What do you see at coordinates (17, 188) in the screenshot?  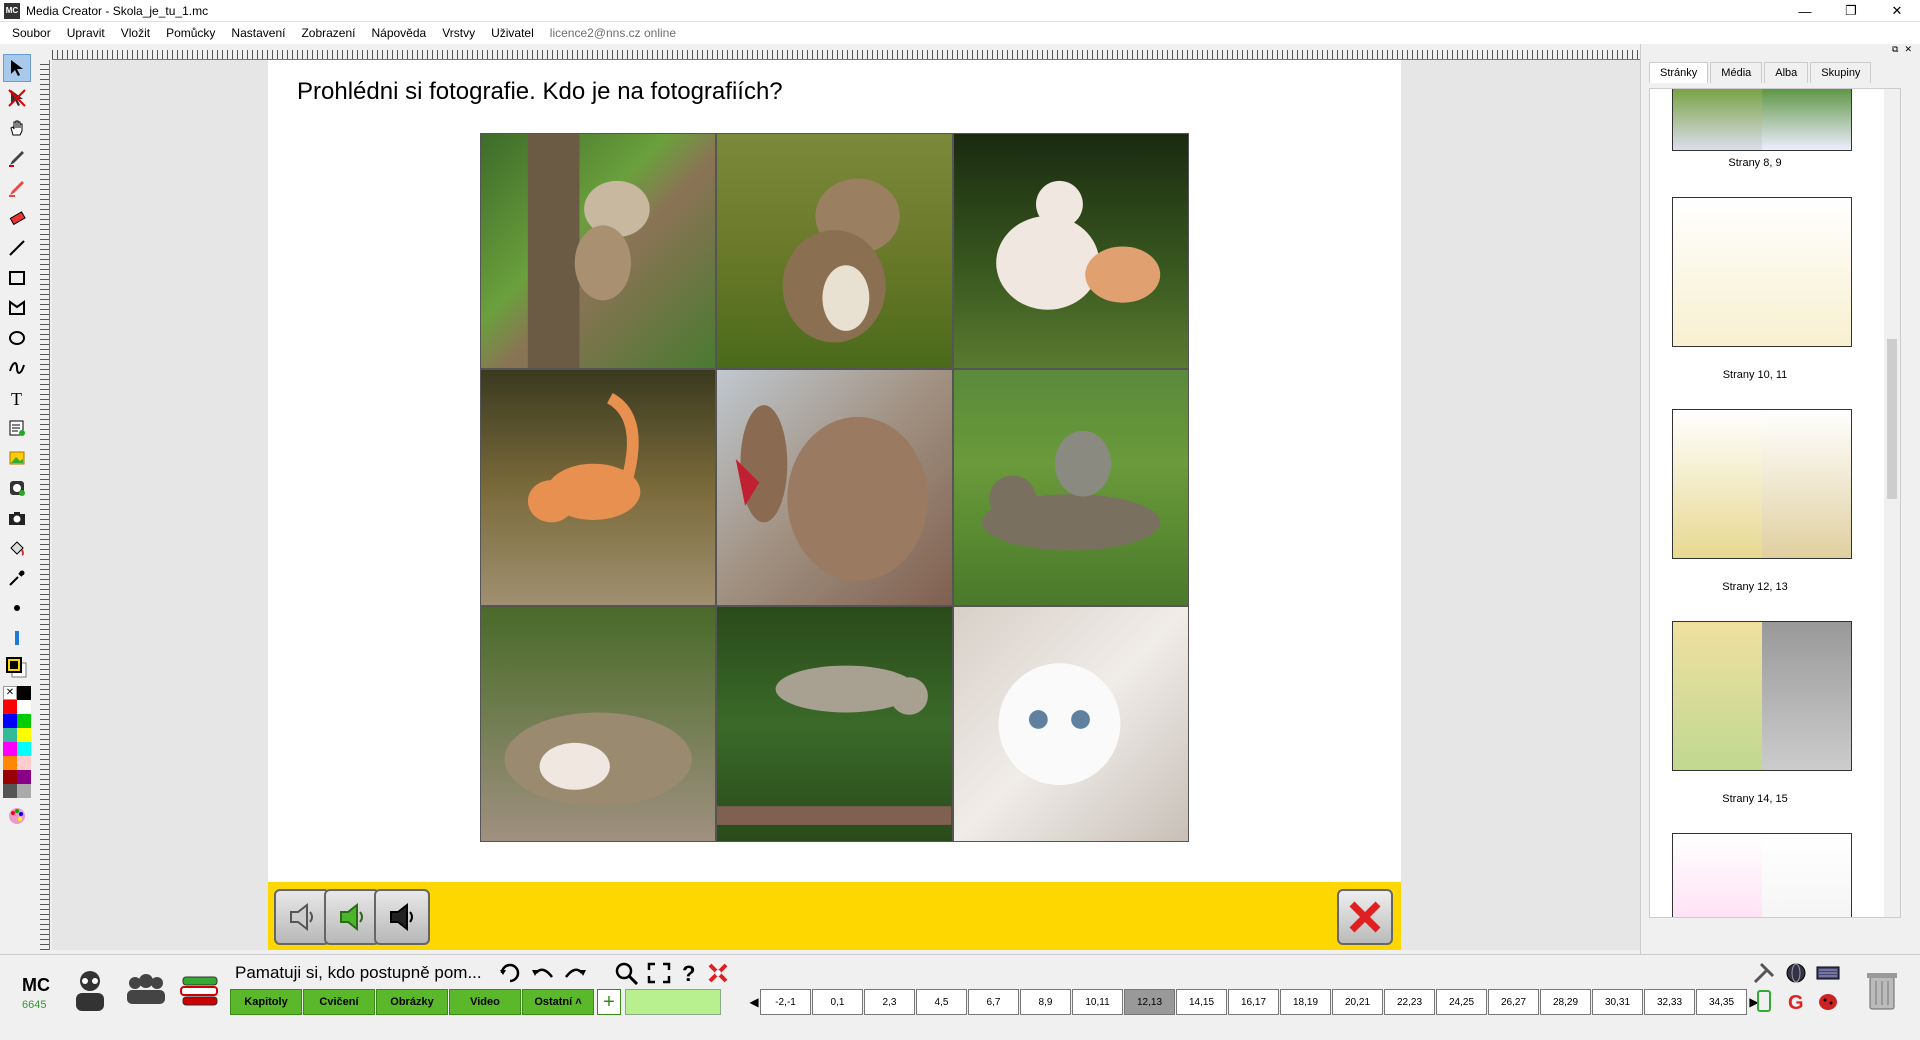 I see `marker-icon` at bounding box center [17, 188].